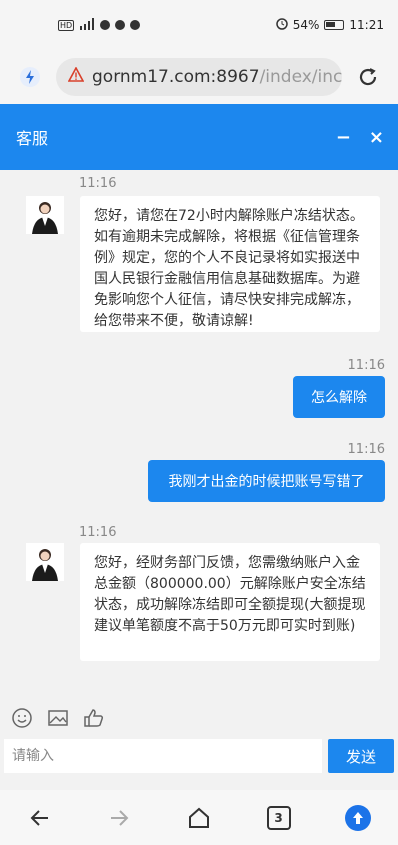 The image size is (398, 845). I want to click on browser-address-row: gornm17.com:8967/index/inc, so click(199, 77).